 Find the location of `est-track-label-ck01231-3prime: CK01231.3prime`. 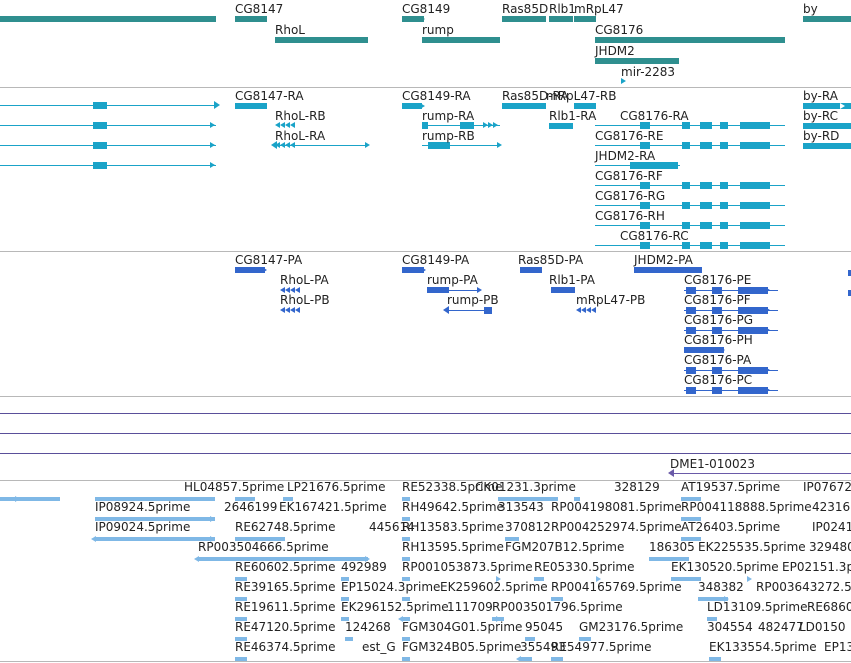

est-track-label-ck01231-3prime: CK01231.3prime is located at coordinates (525, 487).